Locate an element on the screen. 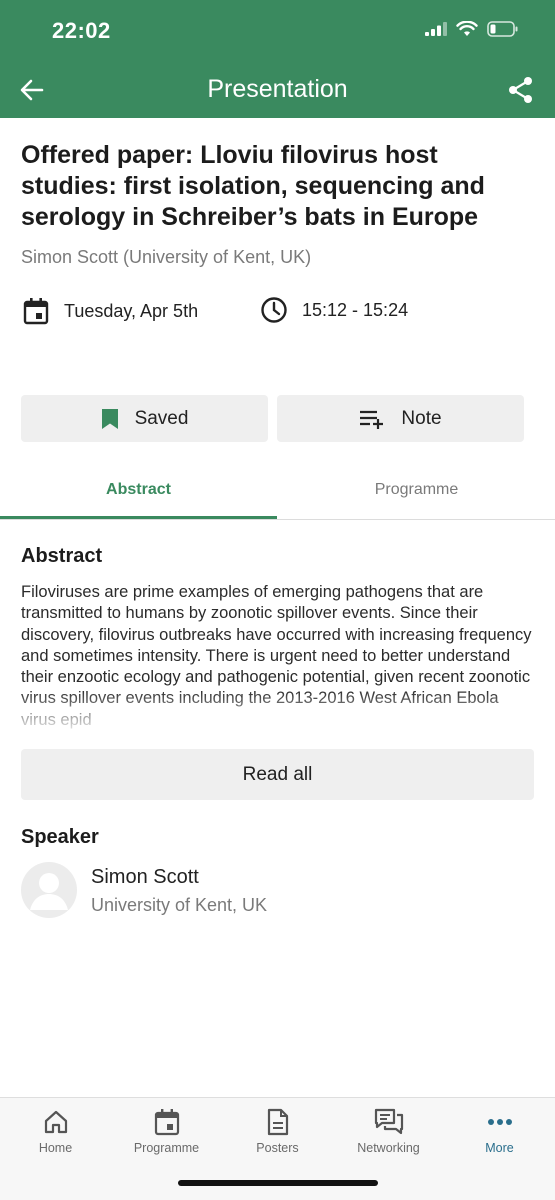 The height and width of the screenshot is (1200, 555). avatar is located at coordinates (49, 890).